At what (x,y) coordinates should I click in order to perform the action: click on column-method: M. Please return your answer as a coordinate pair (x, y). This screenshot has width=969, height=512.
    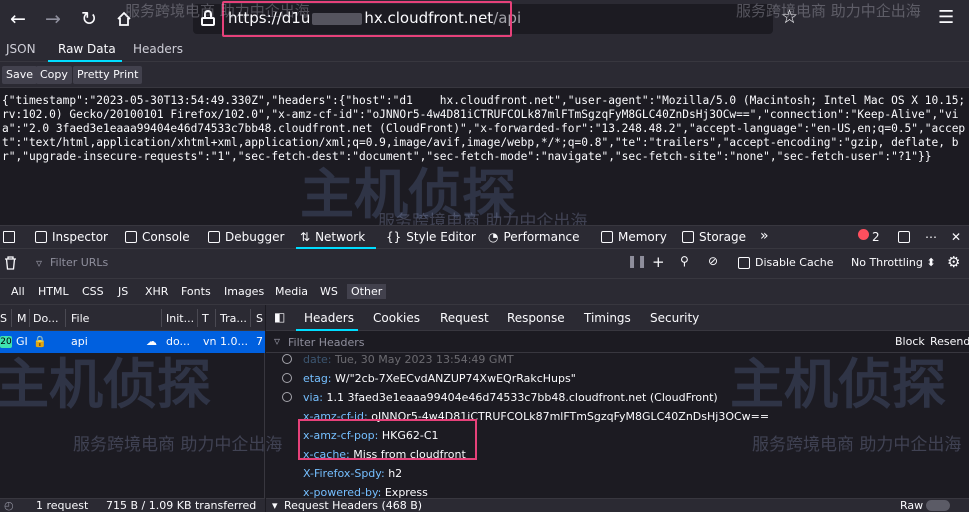
    Looking at the image, I should click on (22, 318).